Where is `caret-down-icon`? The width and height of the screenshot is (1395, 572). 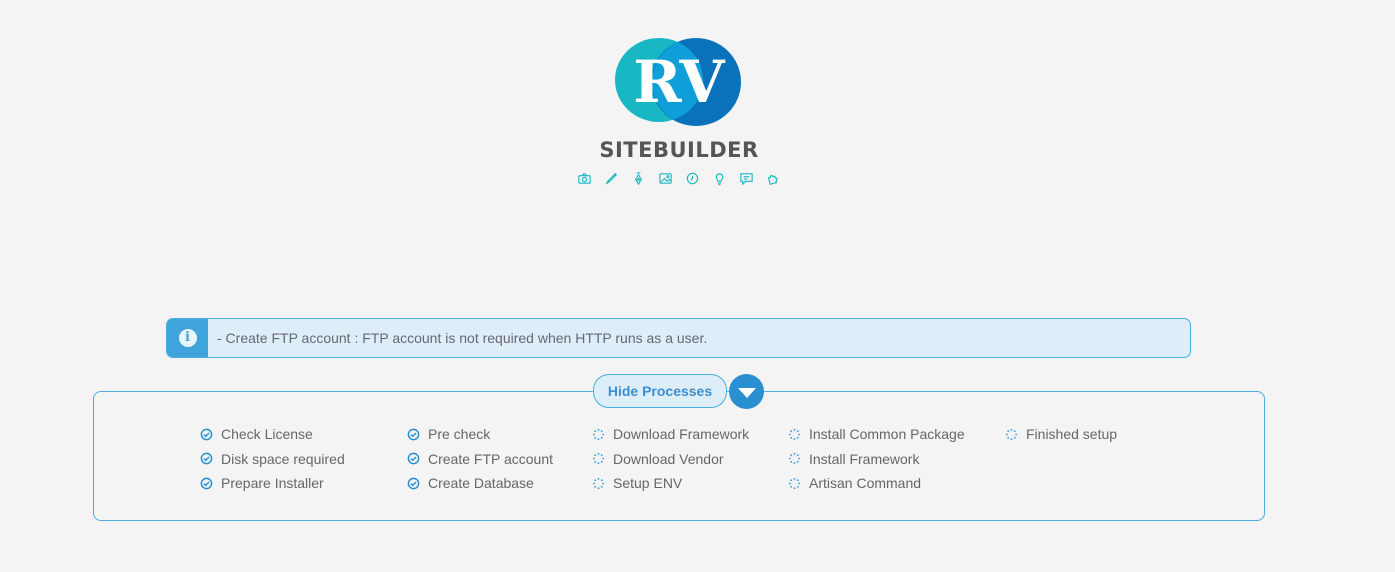
caret-down-icon is located at coordinates (746, 393).